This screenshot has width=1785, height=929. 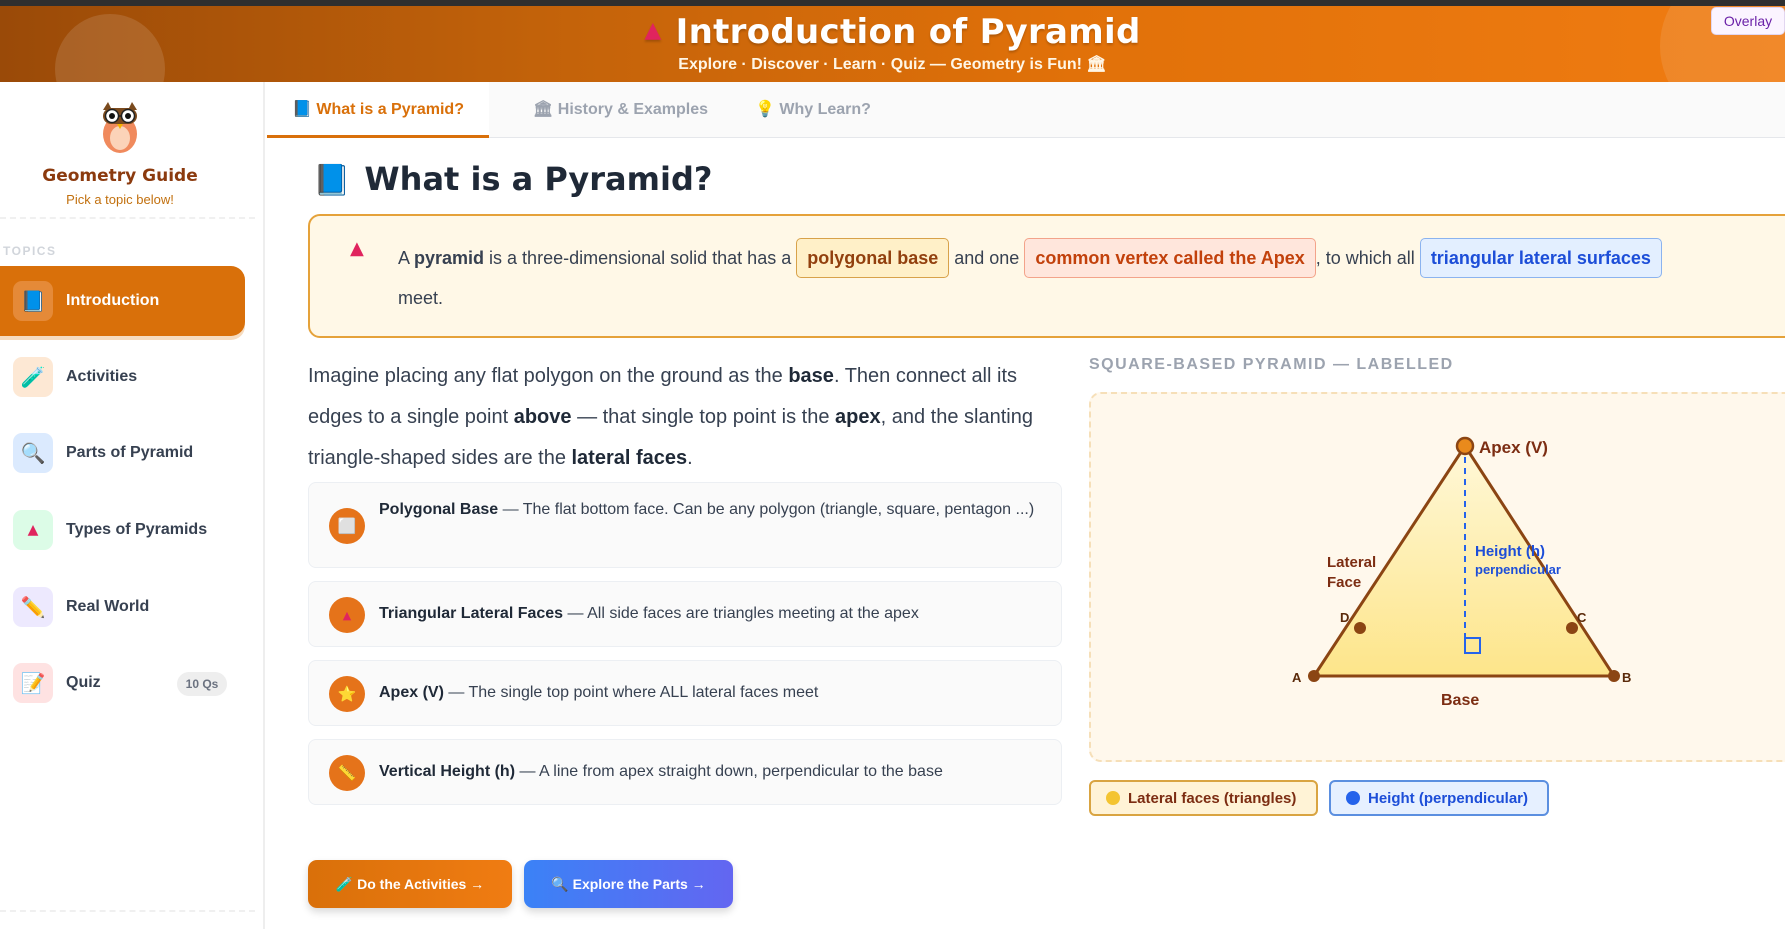 What do you see at coordinates (873, 258) in the screenshot?
I see `chip-polygonal-base: polygonal base` at bounding box center [873, 258].